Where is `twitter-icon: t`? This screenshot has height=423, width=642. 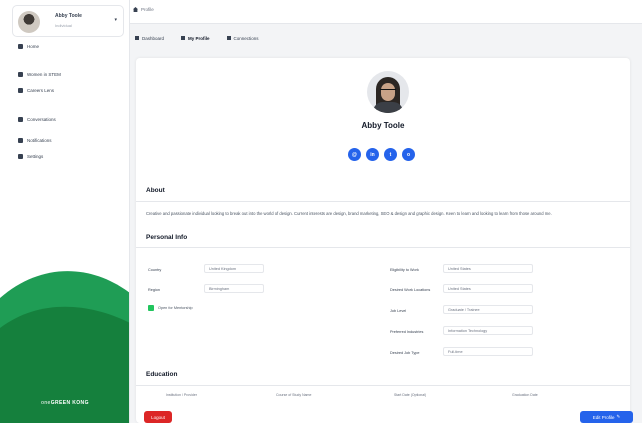 twitter-icon: t is located at coordinates (390, 154).